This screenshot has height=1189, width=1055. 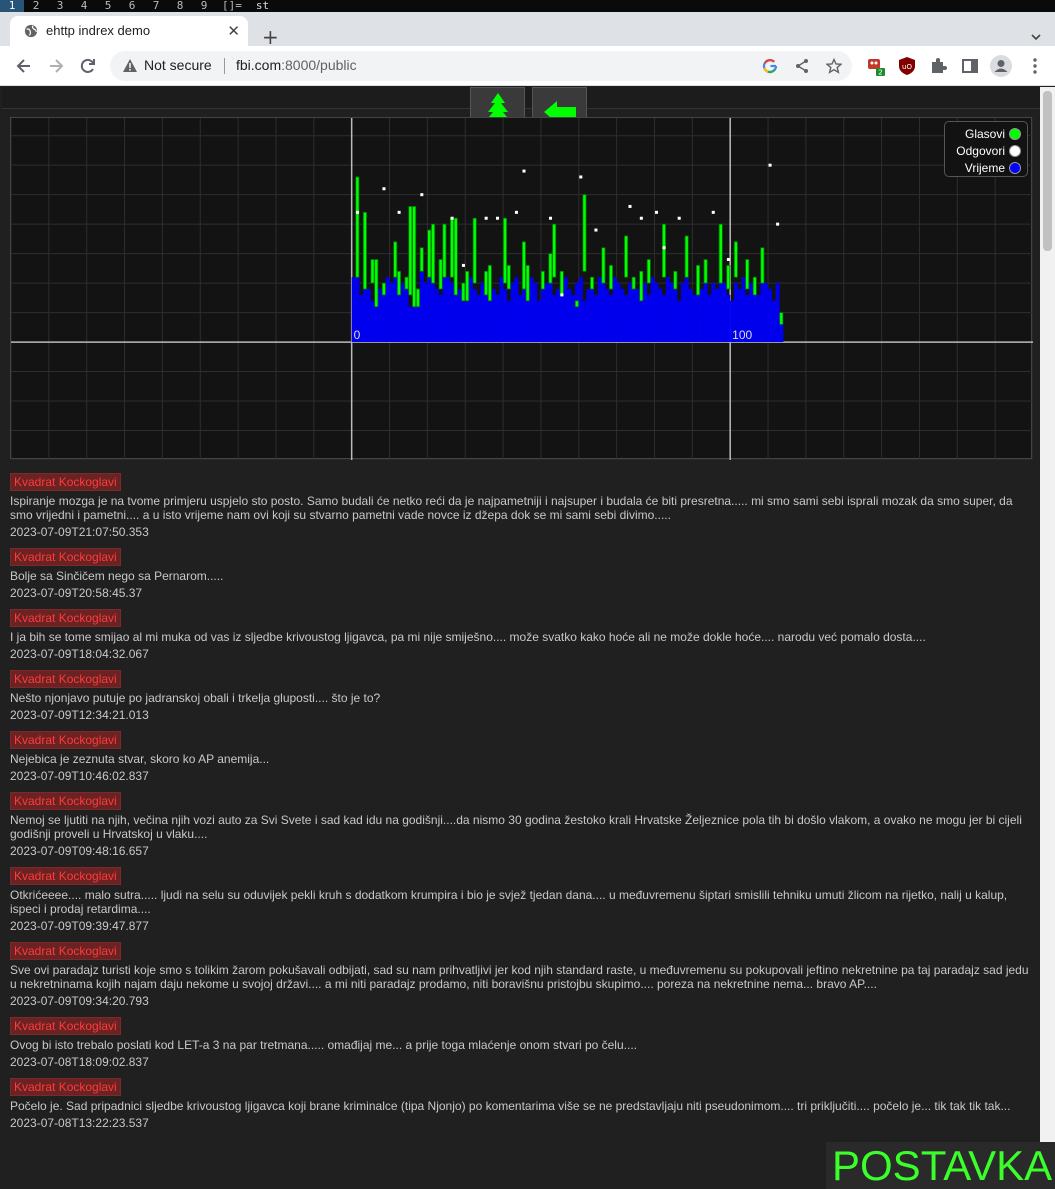 What do you see at coordinates (296, 65) in the screenshot?
I see `url-text: fbi.com:8000/public` at bounding box center [296, 65].